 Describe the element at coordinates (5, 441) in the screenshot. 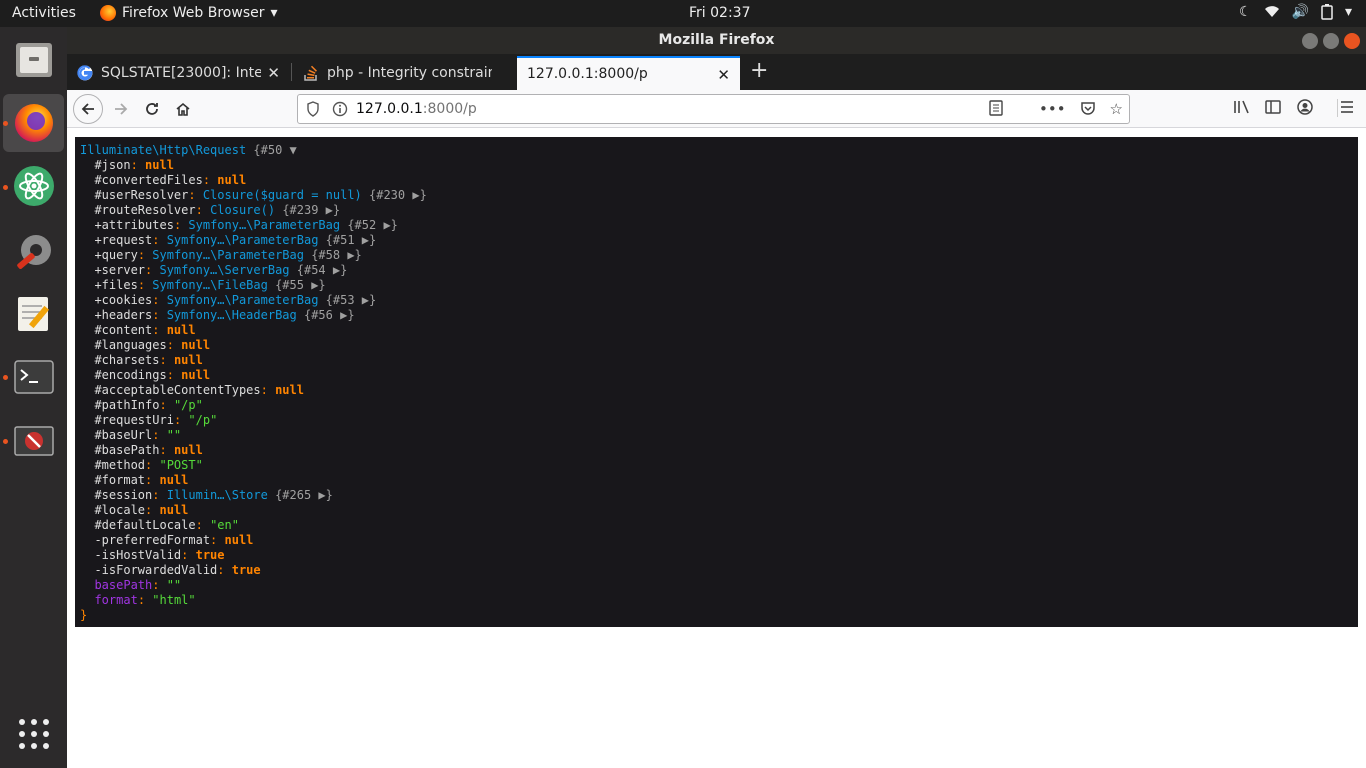

I see `running-indicator` at that location.